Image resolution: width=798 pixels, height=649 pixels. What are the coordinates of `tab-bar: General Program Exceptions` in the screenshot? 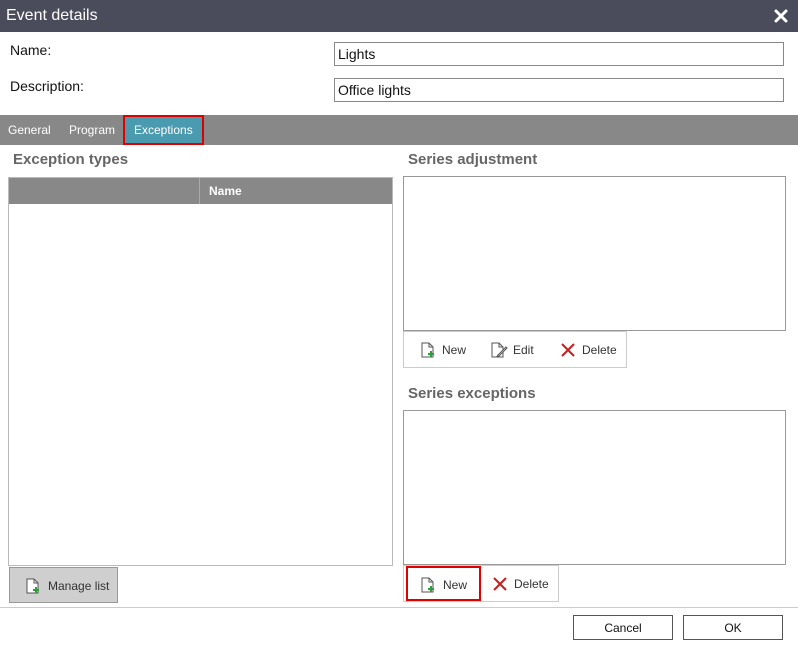 It's located at (399, 130).